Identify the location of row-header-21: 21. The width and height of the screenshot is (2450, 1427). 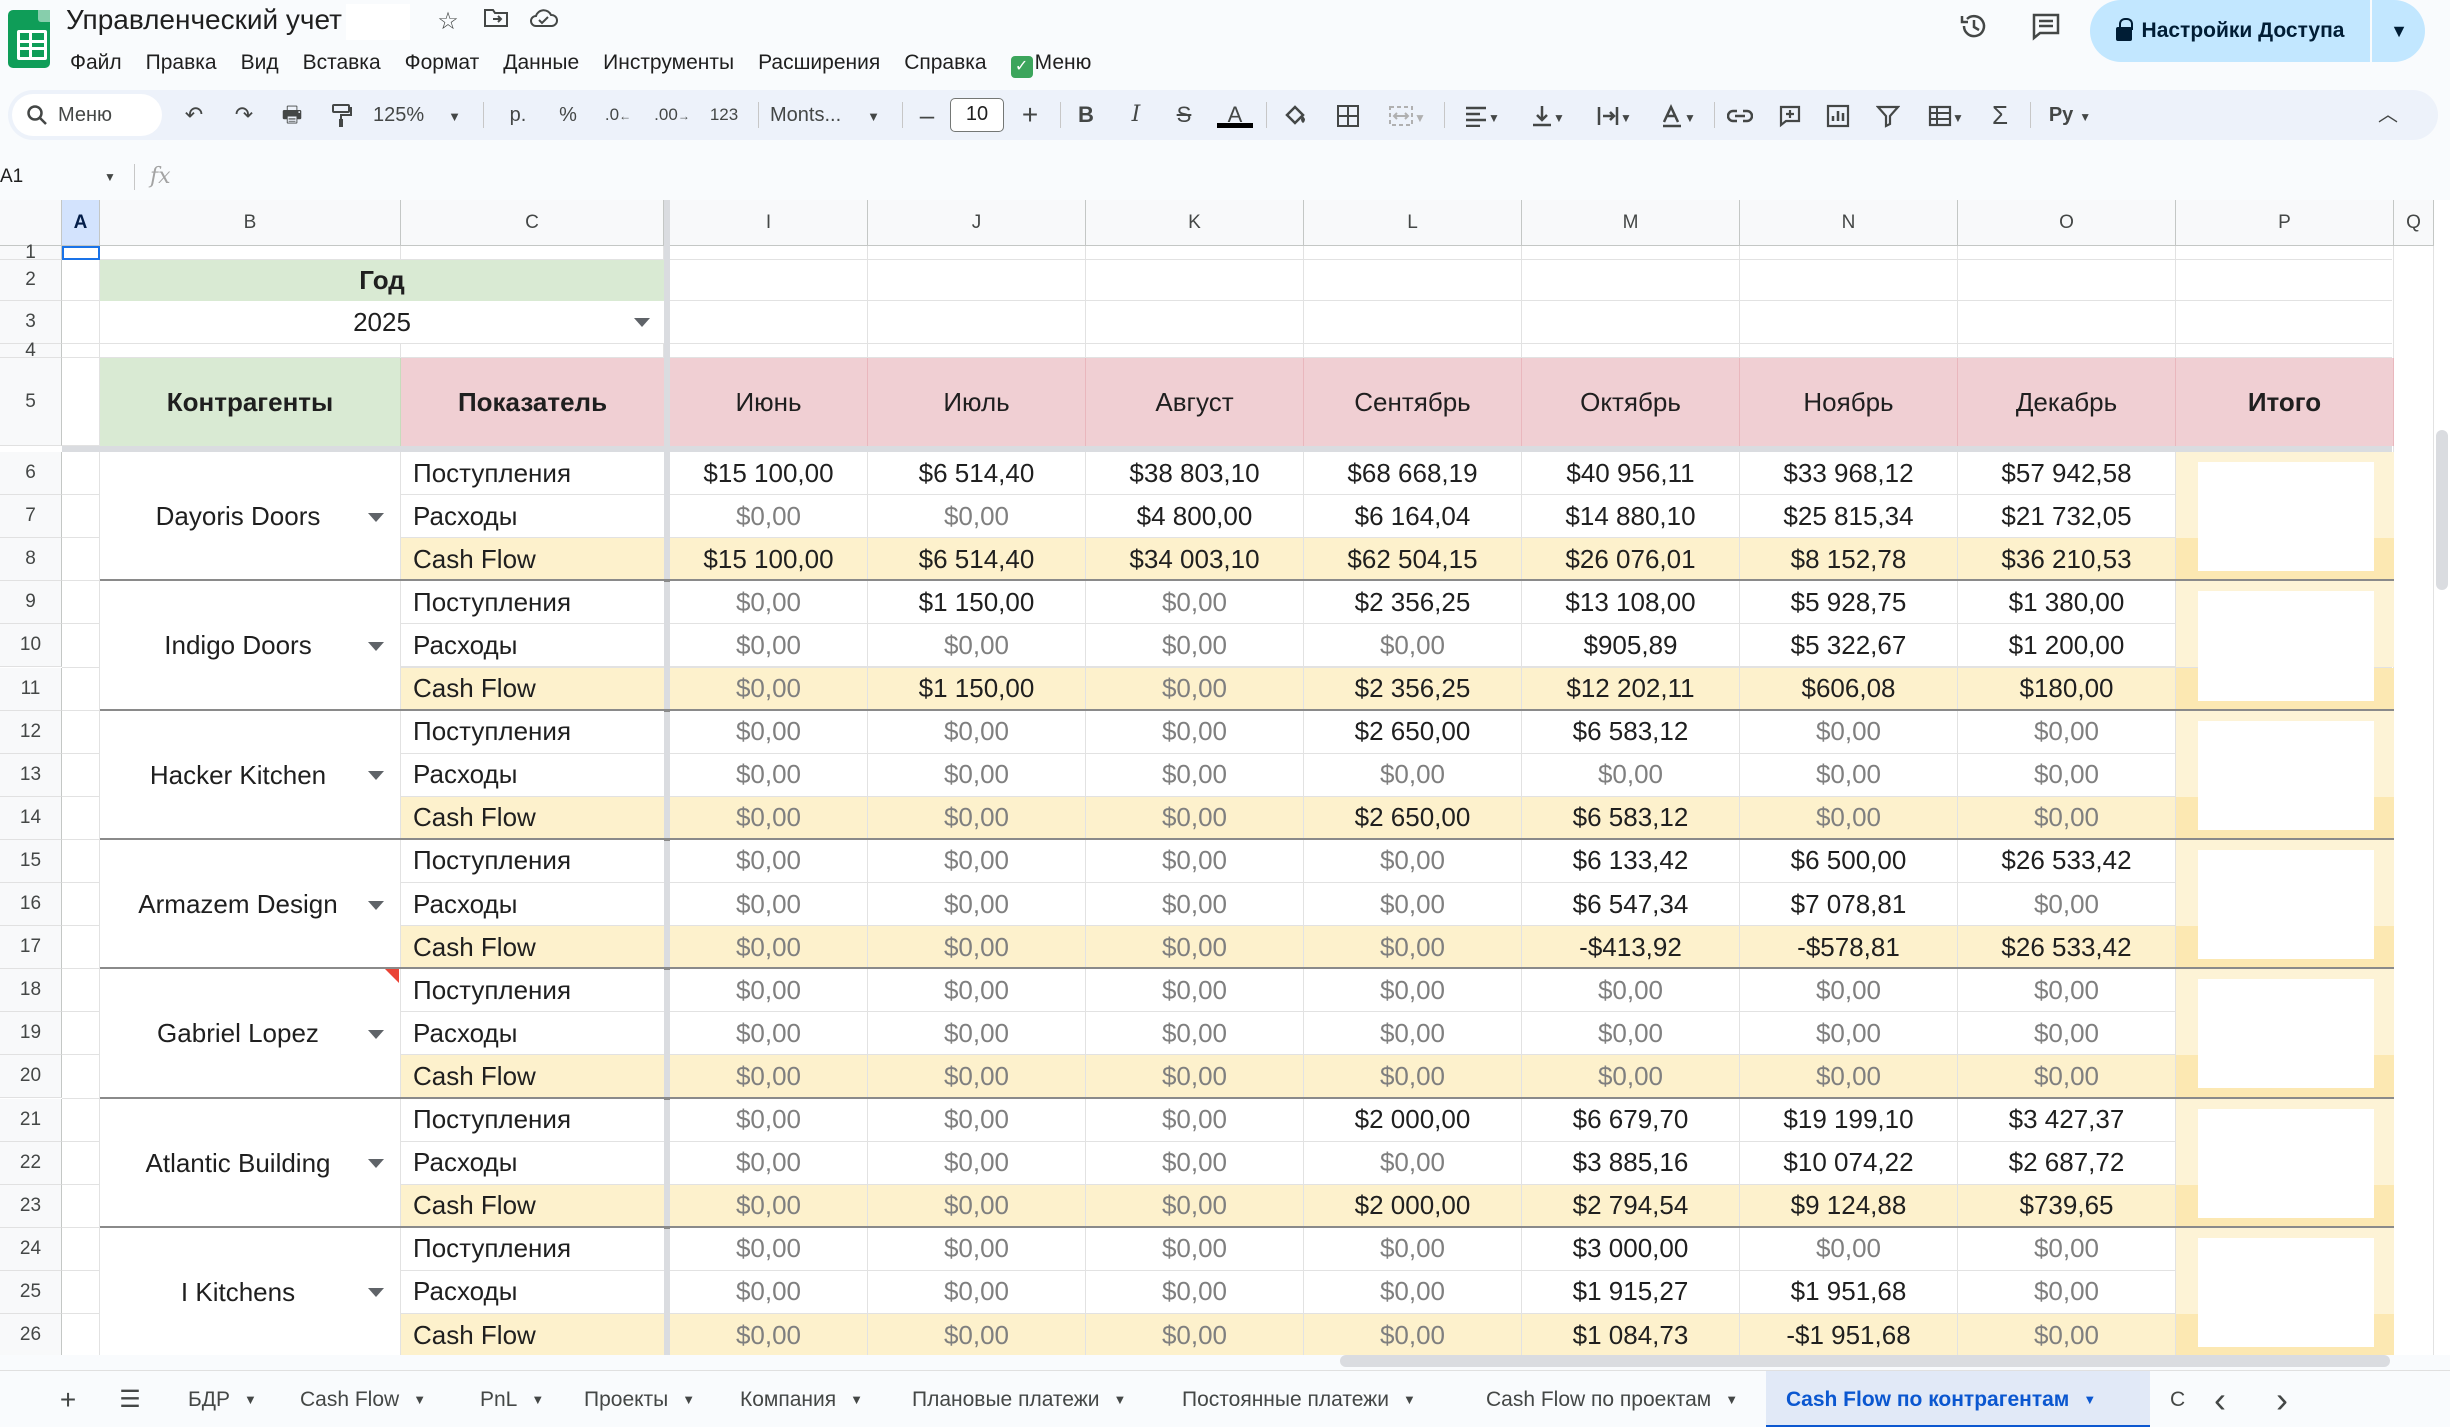
(31, 1120).